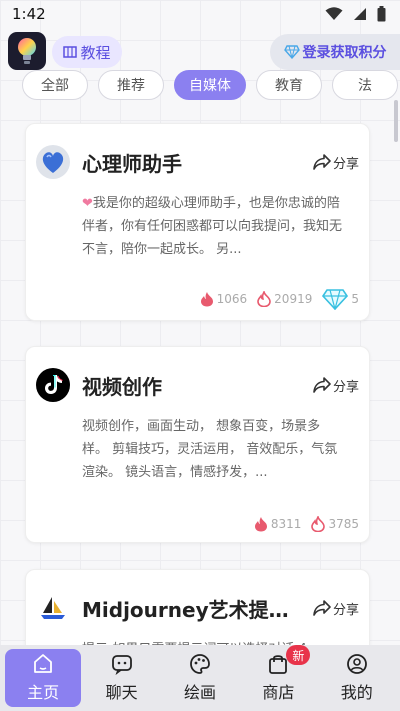  I want to click on fire-stat: 20919, so click(284, 299).